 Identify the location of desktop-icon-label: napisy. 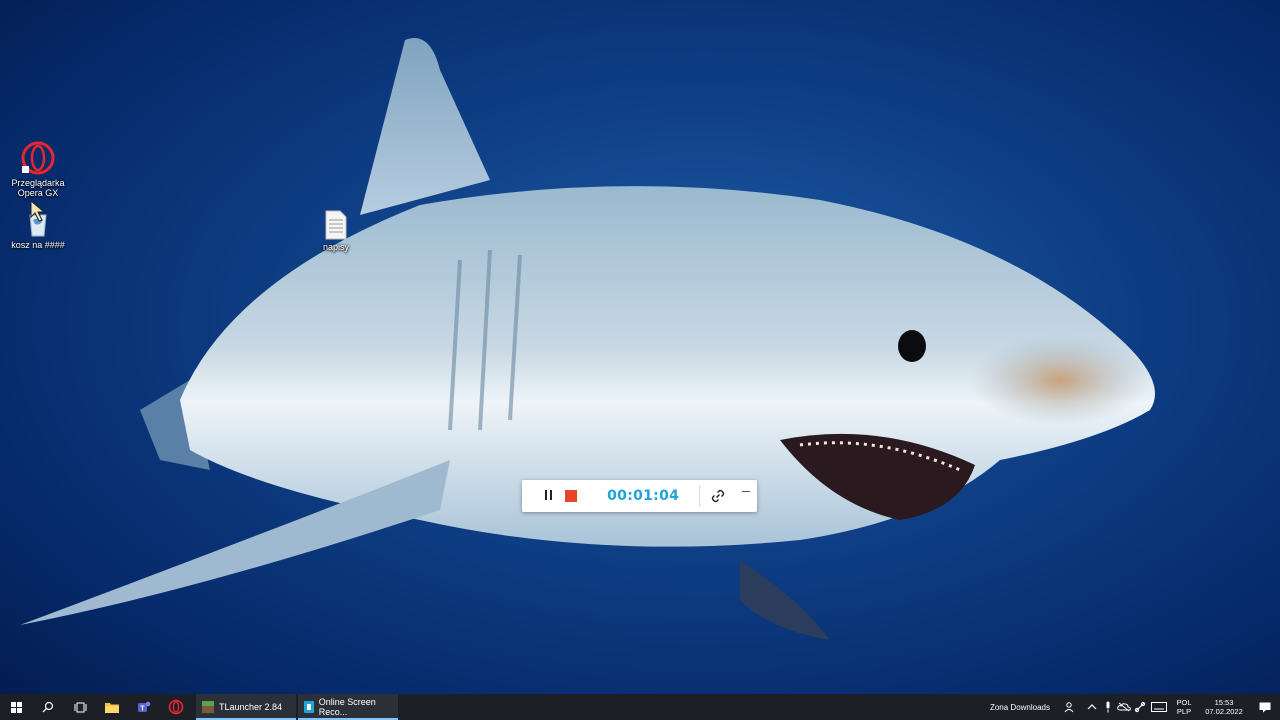
(335, 247).